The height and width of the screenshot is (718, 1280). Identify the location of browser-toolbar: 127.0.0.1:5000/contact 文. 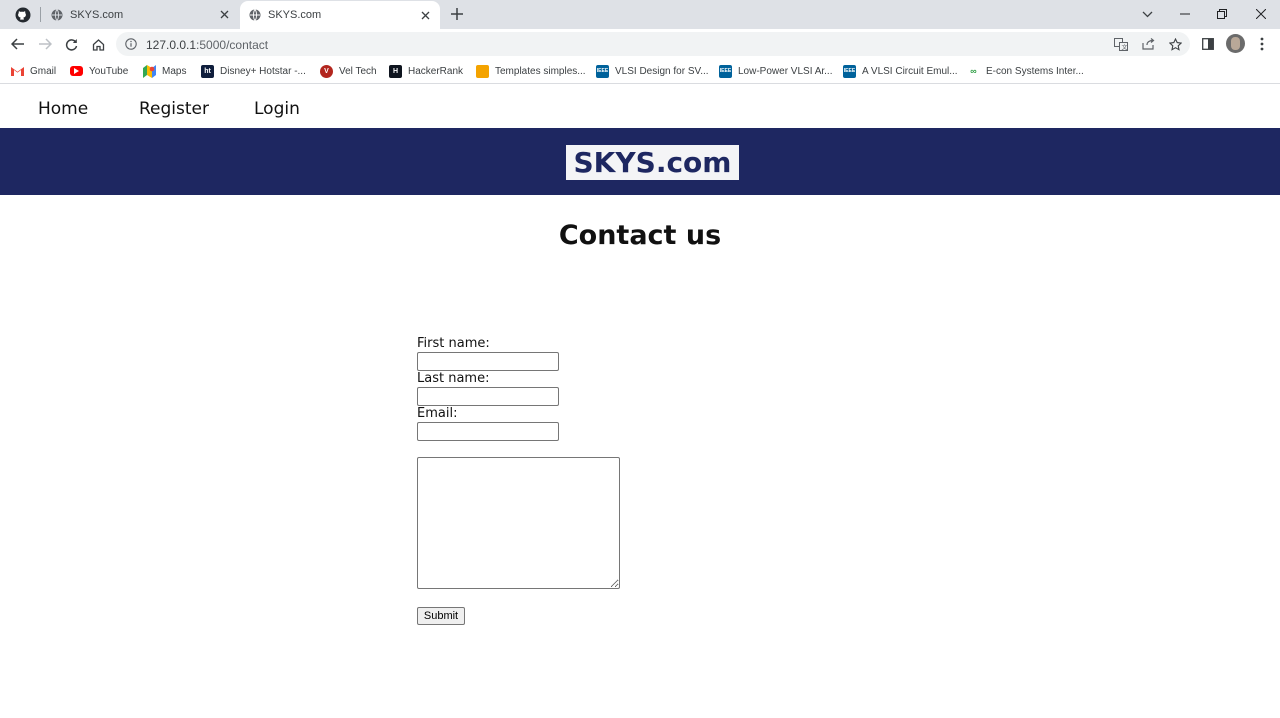
(640, 44).